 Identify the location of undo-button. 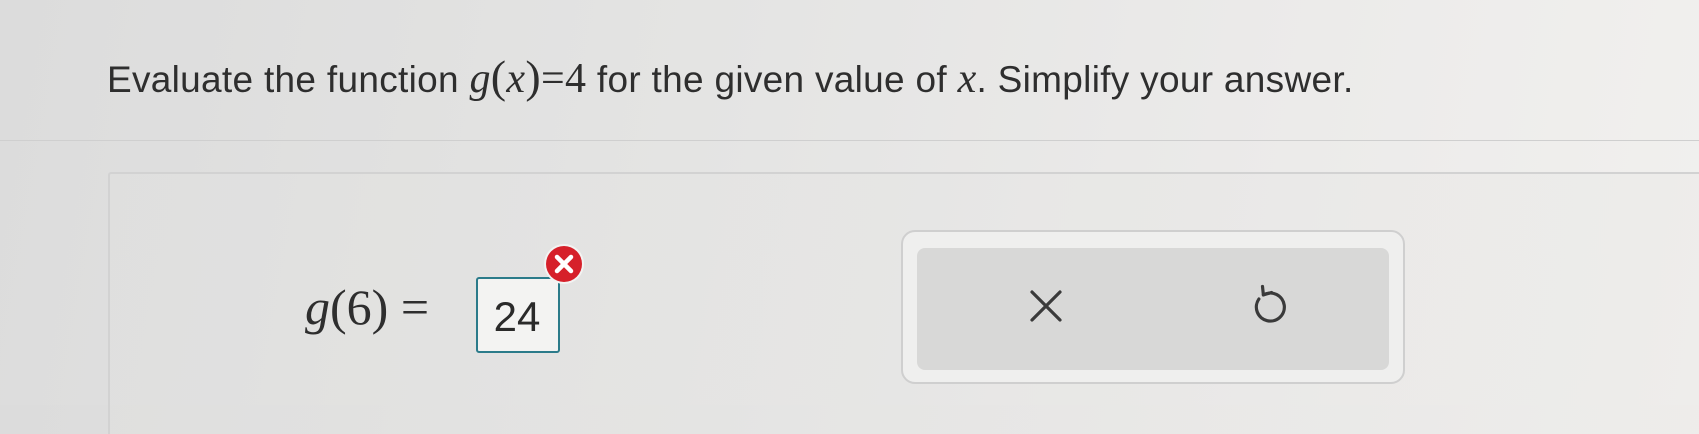
(1271, 306).